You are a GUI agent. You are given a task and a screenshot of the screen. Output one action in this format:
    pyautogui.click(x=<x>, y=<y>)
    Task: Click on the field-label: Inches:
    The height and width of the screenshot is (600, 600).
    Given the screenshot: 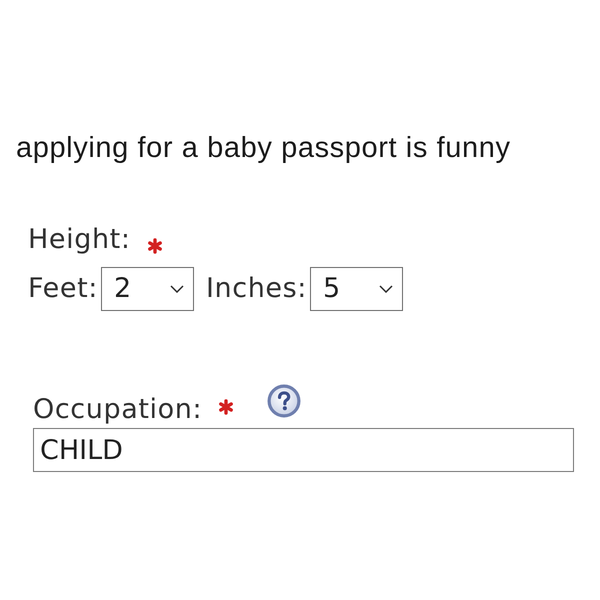 What is the action you would take?
    pyautogui.click(x=256, y=289)
    